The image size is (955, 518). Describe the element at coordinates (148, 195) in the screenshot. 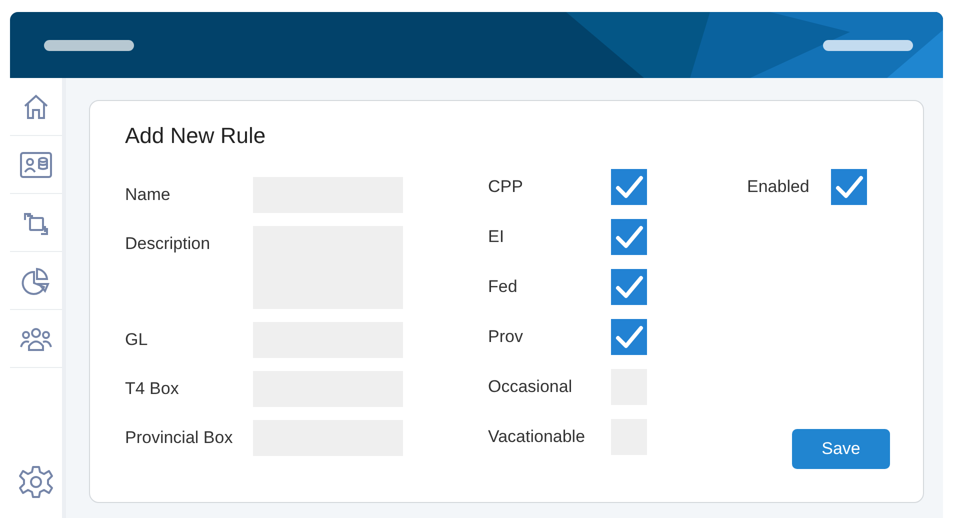

I see `field-label: Name` at that location.